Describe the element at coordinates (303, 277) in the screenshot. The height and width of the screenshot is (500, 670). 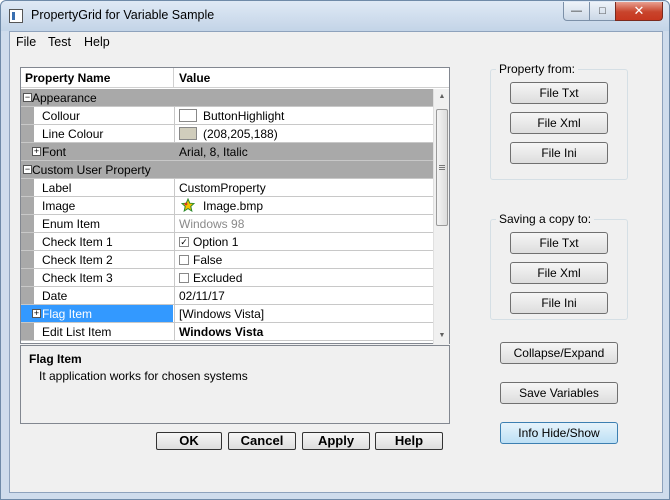
I see `grid-row-value: Excluded` at that location.